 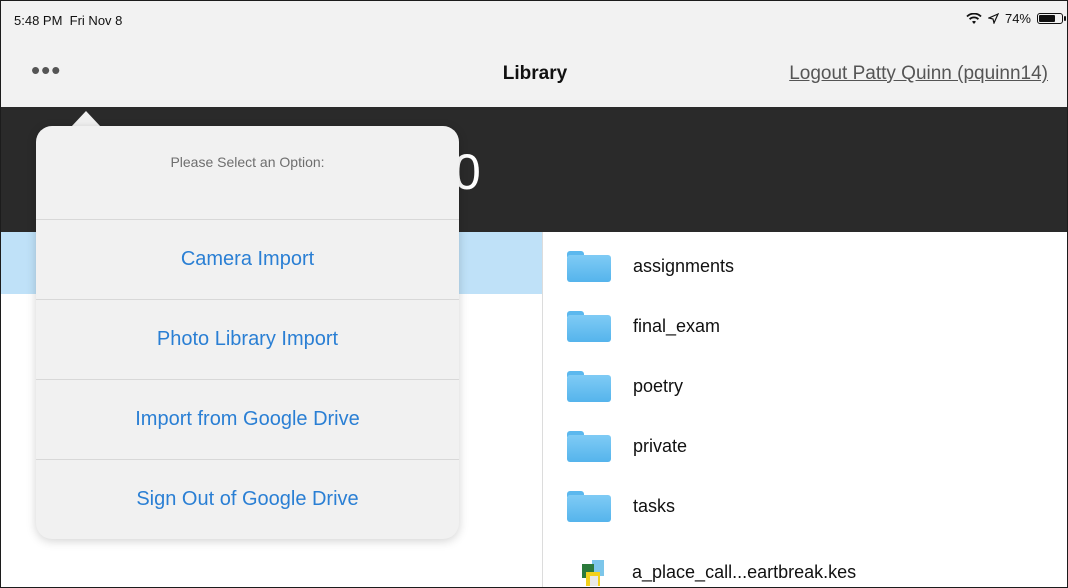 I want to click on status-indicators: 74%, so click(x=1016, y=18).